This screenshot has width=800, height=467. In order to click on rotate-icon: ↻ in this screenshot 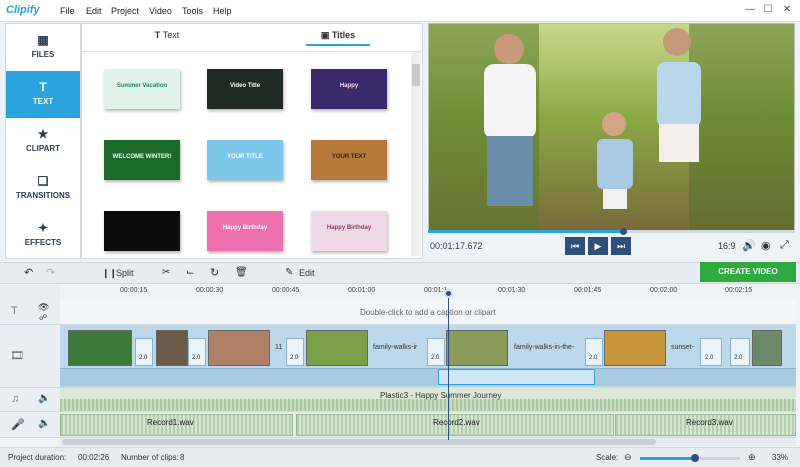, I will do `click(214, 272)`.